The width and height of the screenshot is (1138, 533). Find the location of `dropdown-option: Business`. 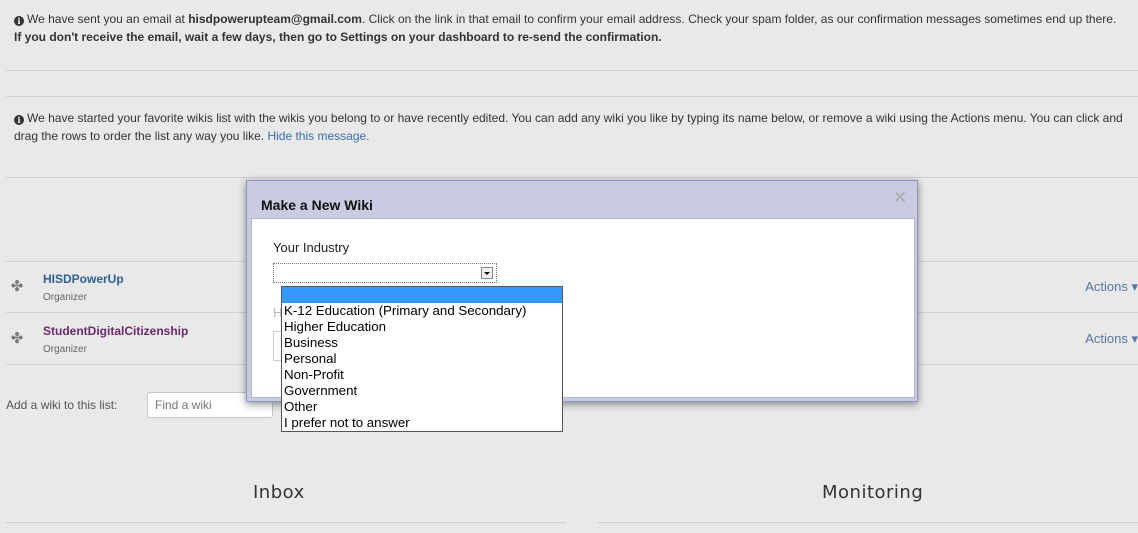

dropdown-option: Business is located at coordinates (422, 343).